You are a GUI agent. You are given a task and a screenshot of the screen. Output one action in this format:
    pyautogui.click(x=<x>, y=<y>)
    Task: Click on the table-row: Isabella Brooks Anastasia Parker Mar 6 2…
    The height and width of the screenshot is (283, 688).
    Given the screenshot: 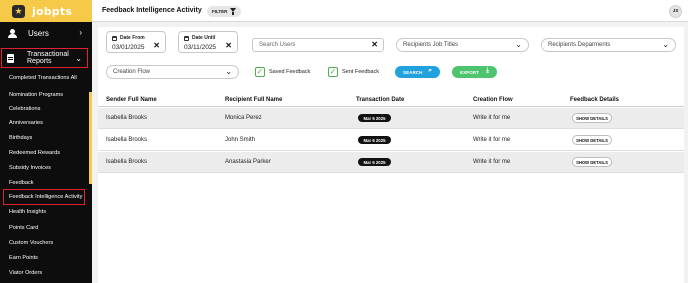 What is the action you would take?
    pyautogui.click(x=391, y=162)
    